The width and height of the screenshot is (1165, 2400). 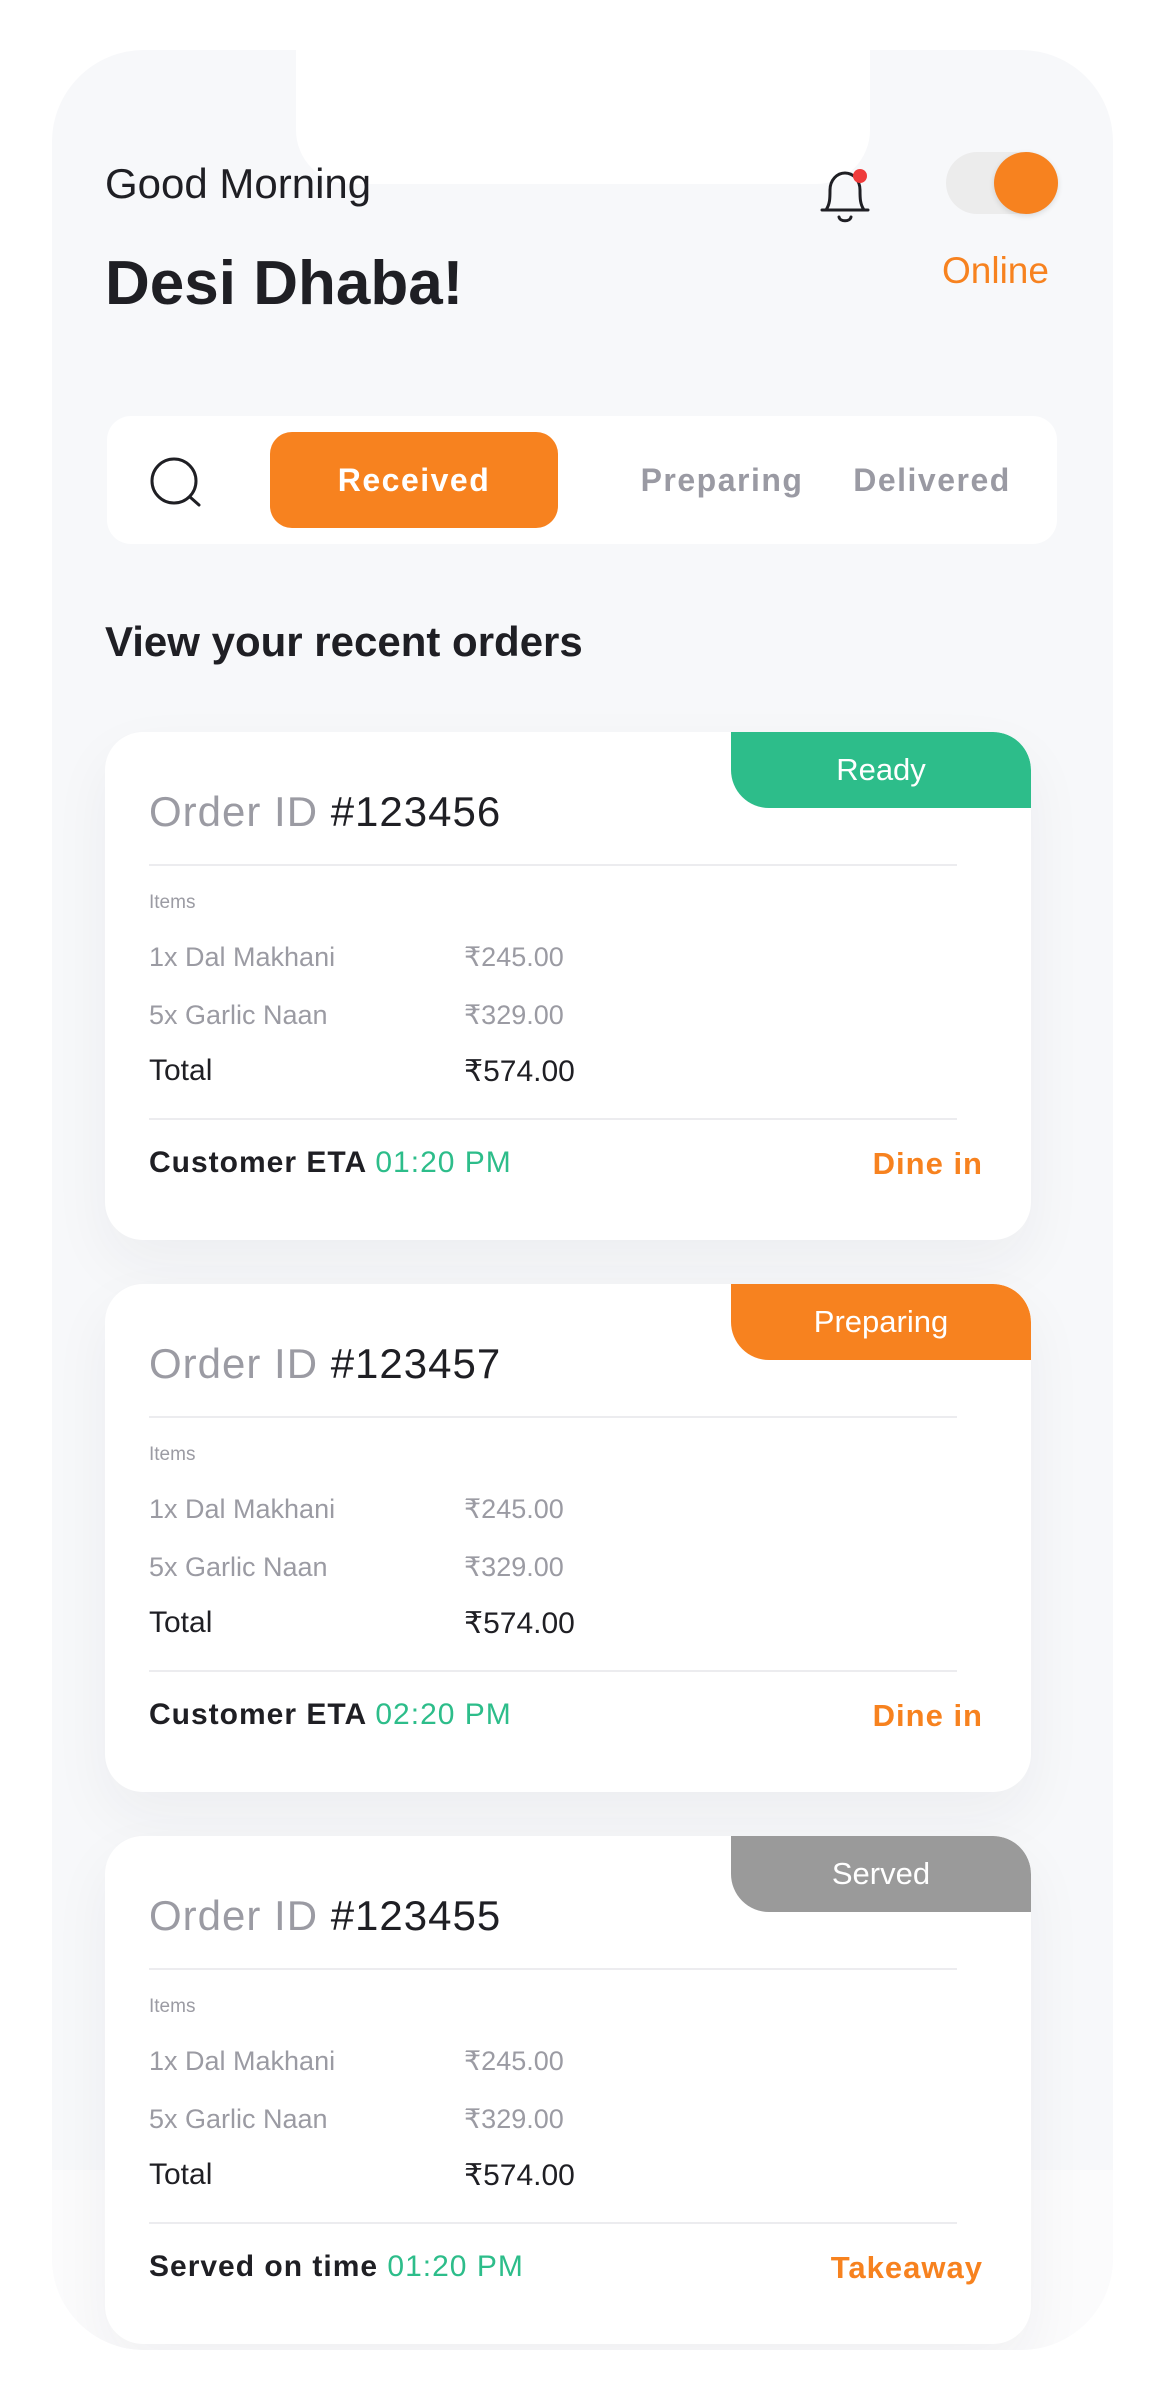 What do you see at coordinates (443, 1162) in the screenshot?
I see `eta-time: 01:20 PM` at bounding box center [443, 1162].